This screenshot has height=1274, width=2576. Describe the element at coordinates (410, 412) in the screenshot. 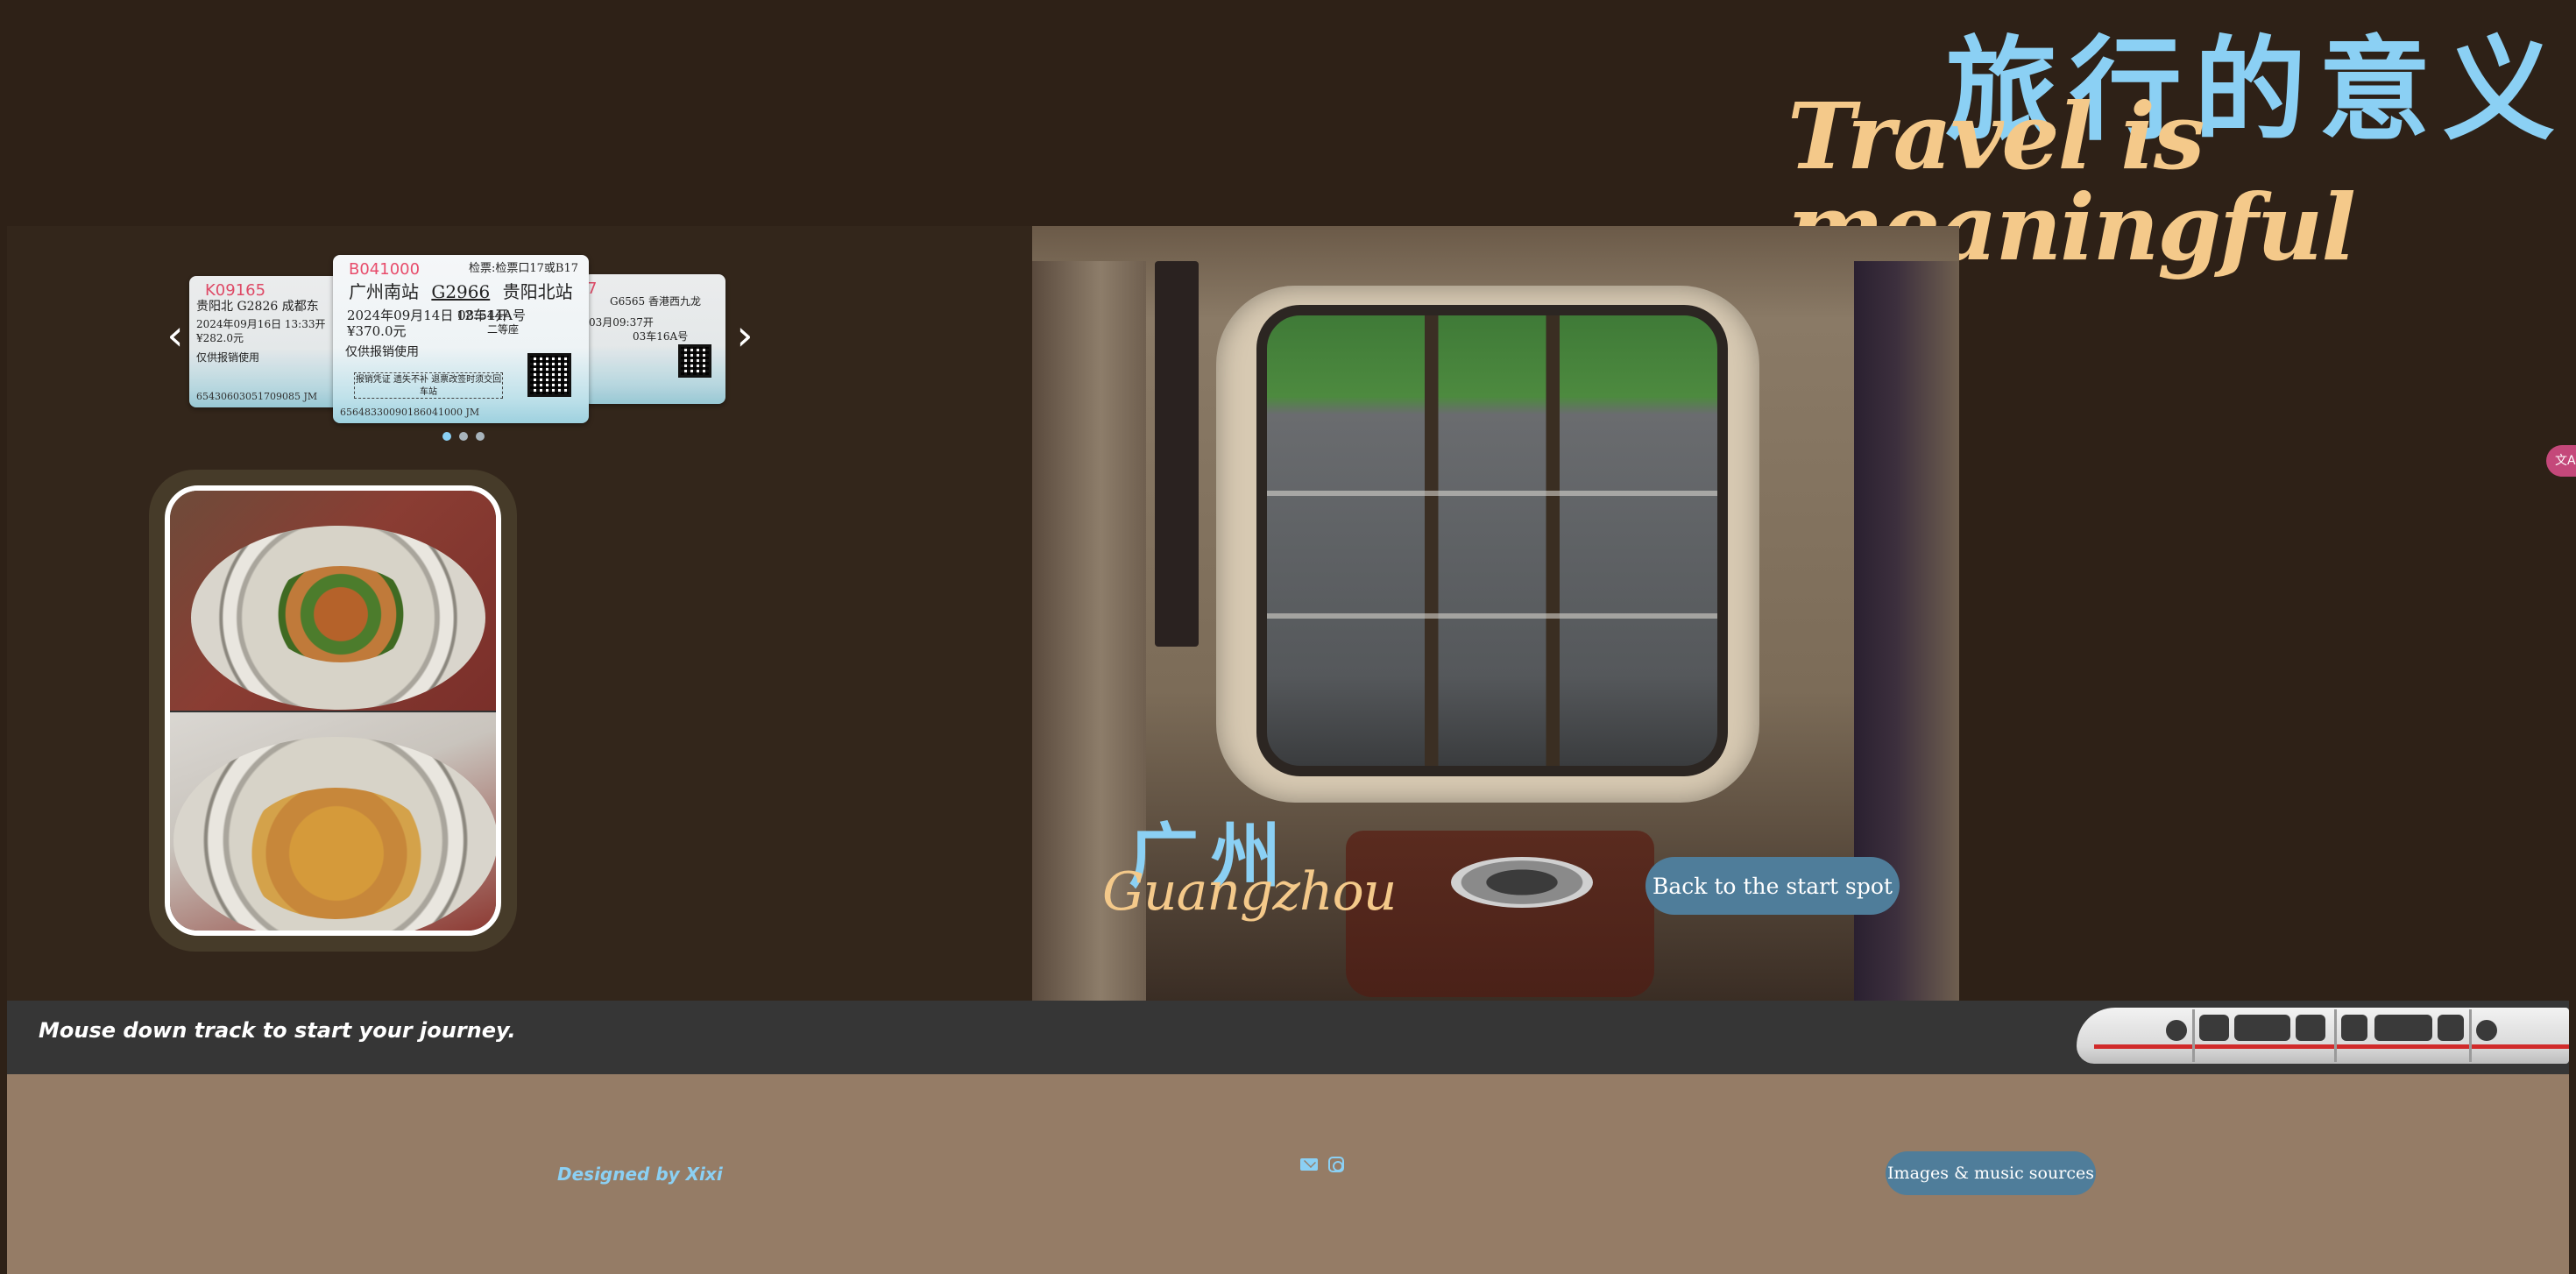

I see `ticket-serial: 65648330090186041000 JM` at that location.